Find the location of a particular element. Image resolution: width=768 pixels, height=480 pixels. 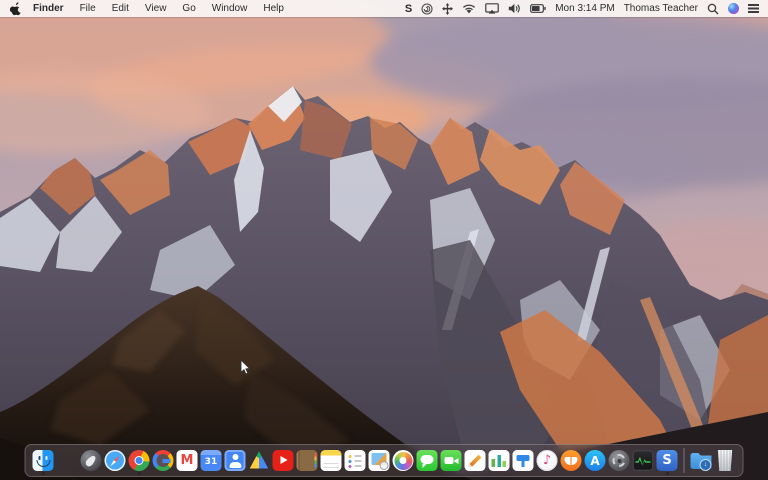

dock-item-app-store: A is located at coordinates (595, 460).